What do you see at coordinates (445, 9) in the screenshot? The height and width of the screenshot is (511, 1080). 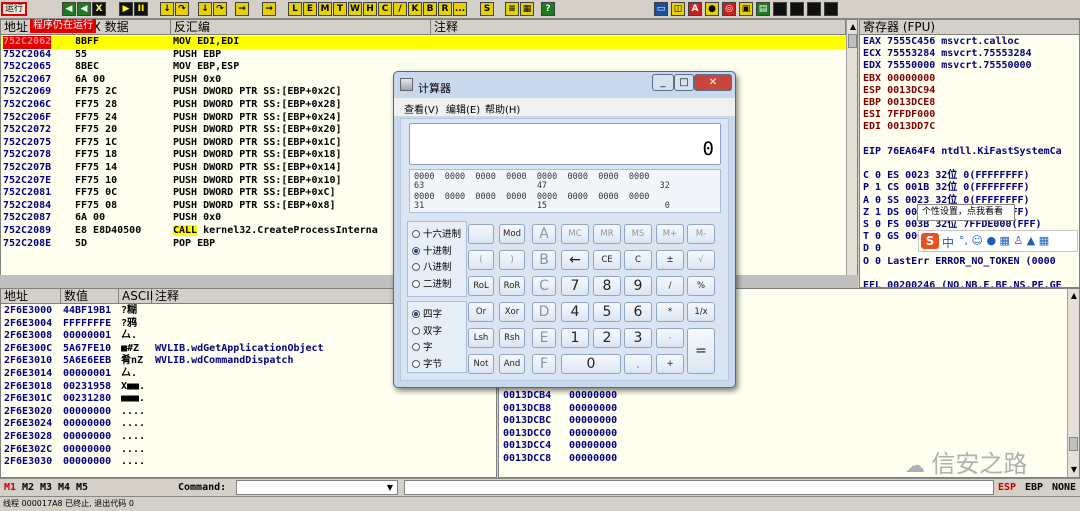 I see `references-icon: R` at bounding box center [445, 9].